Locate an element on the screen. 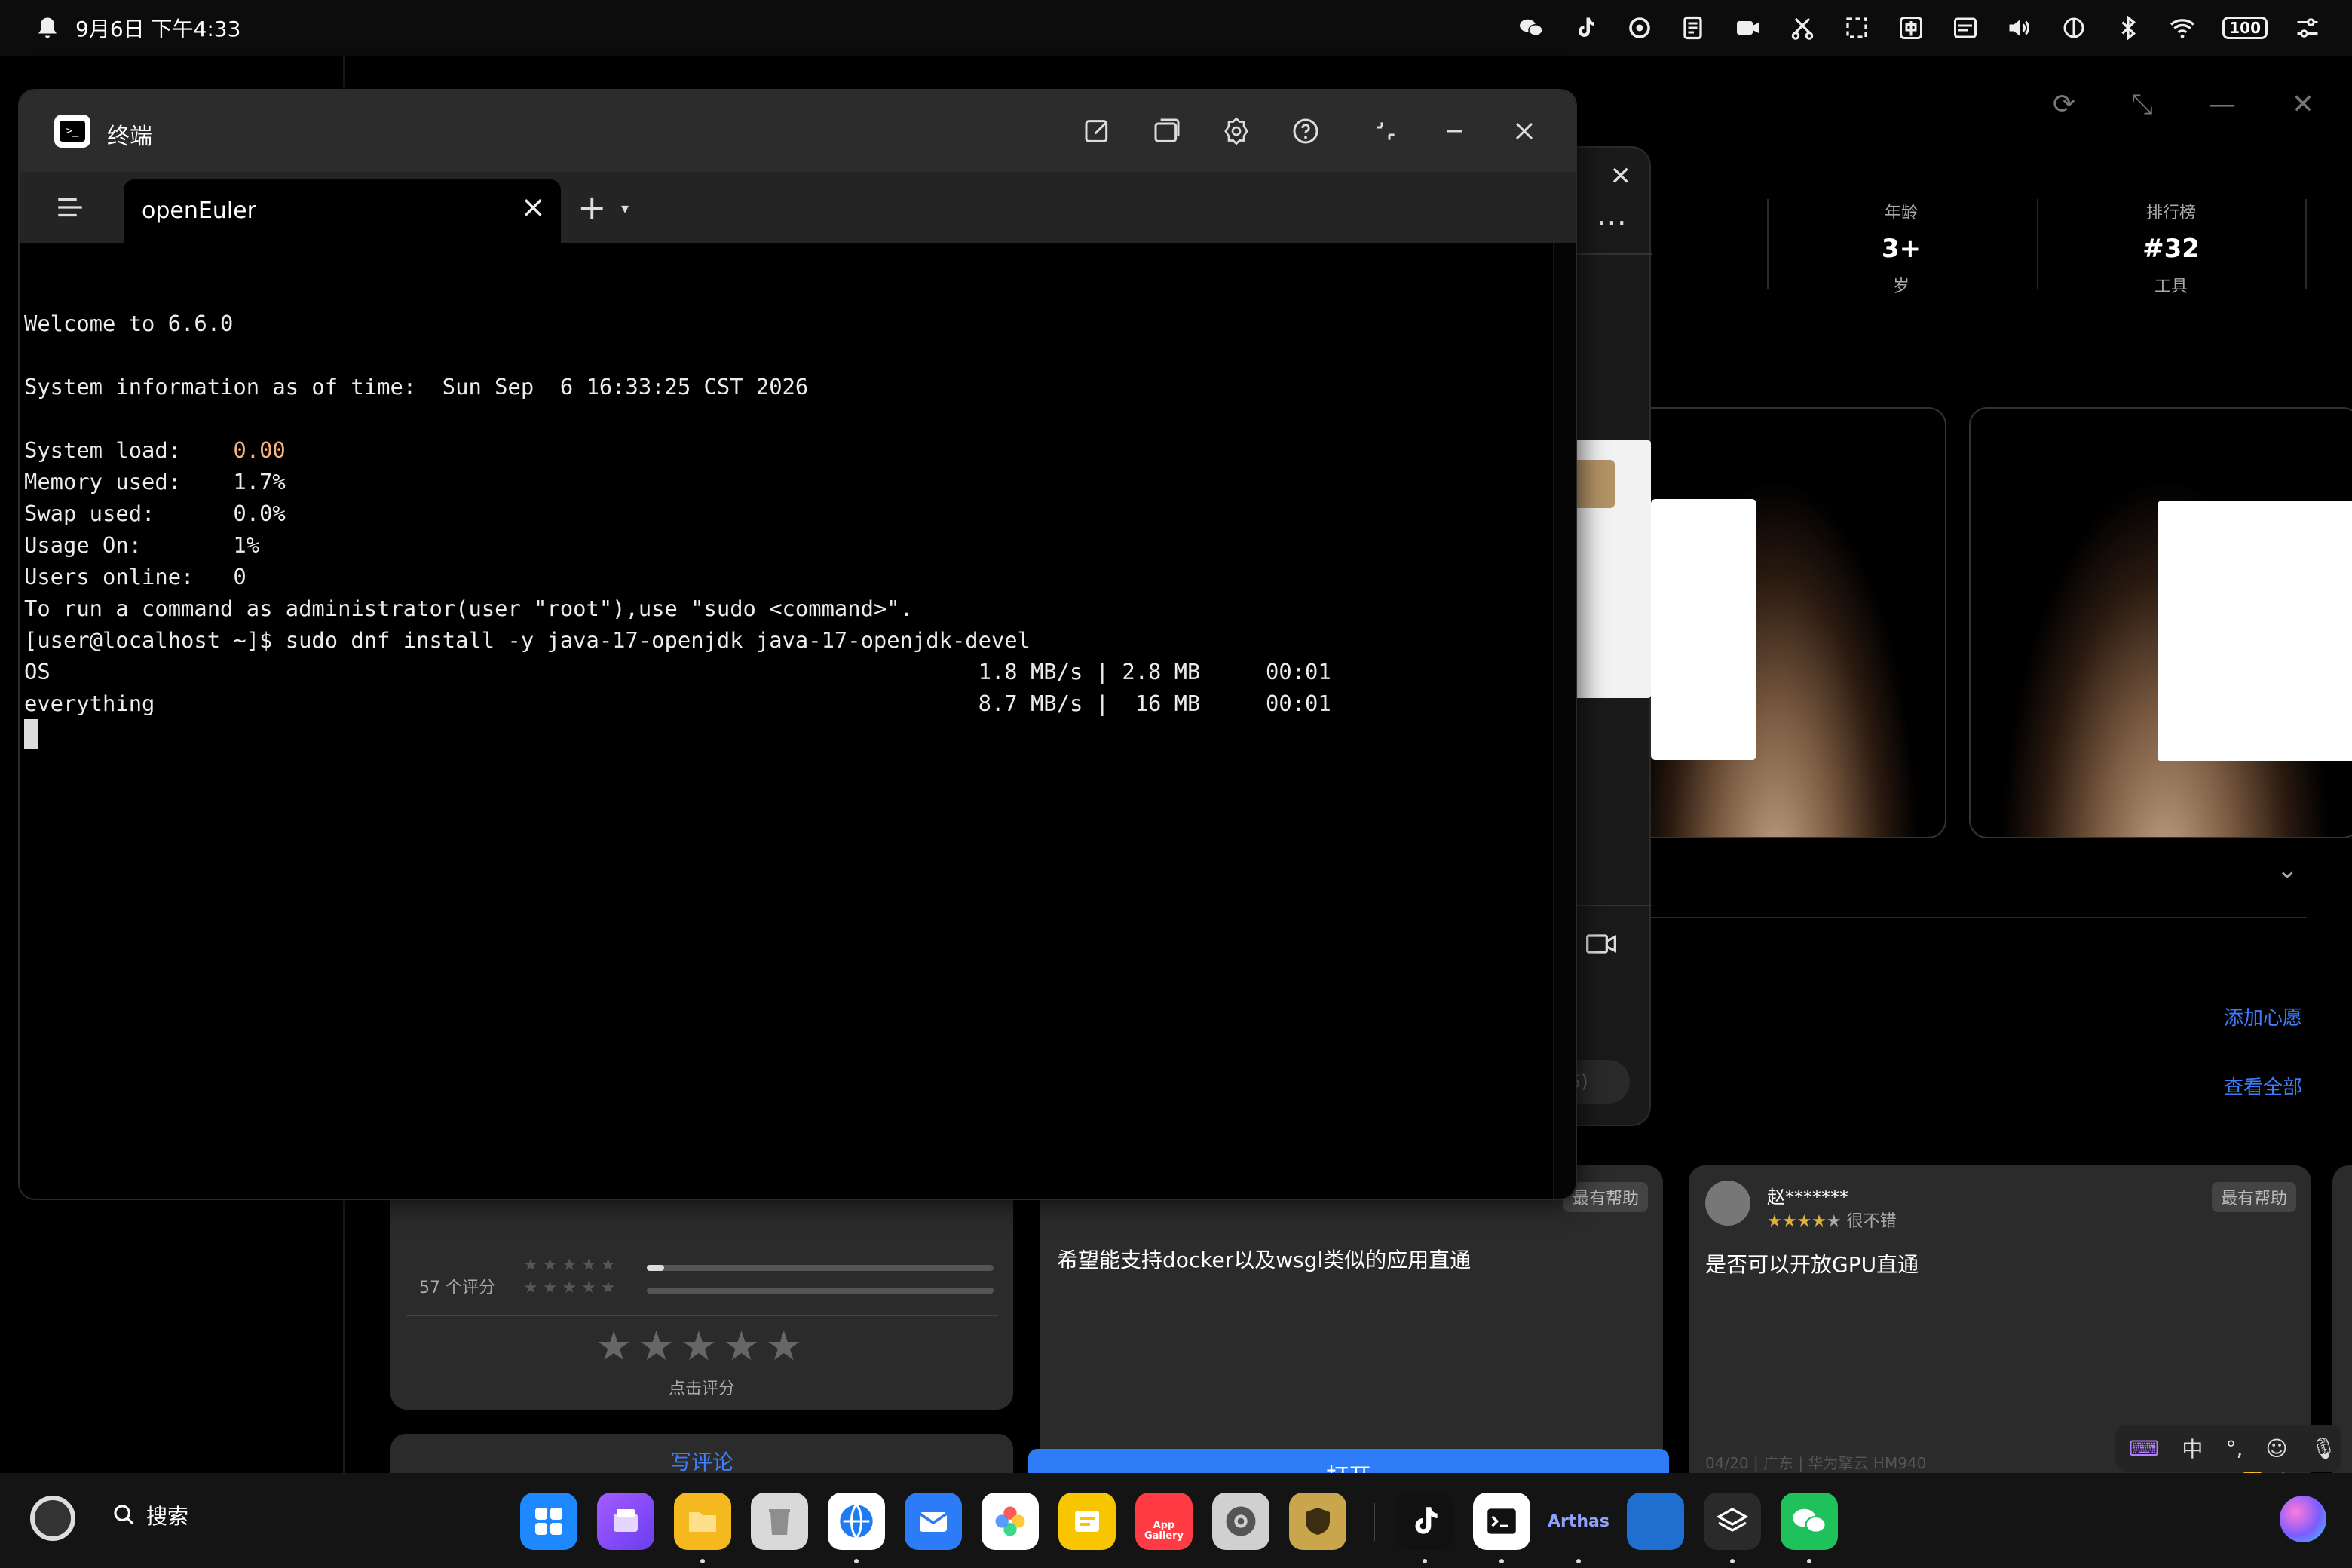  terminal-line: Swap used: 0.0% is located at coordinates (155, 513).